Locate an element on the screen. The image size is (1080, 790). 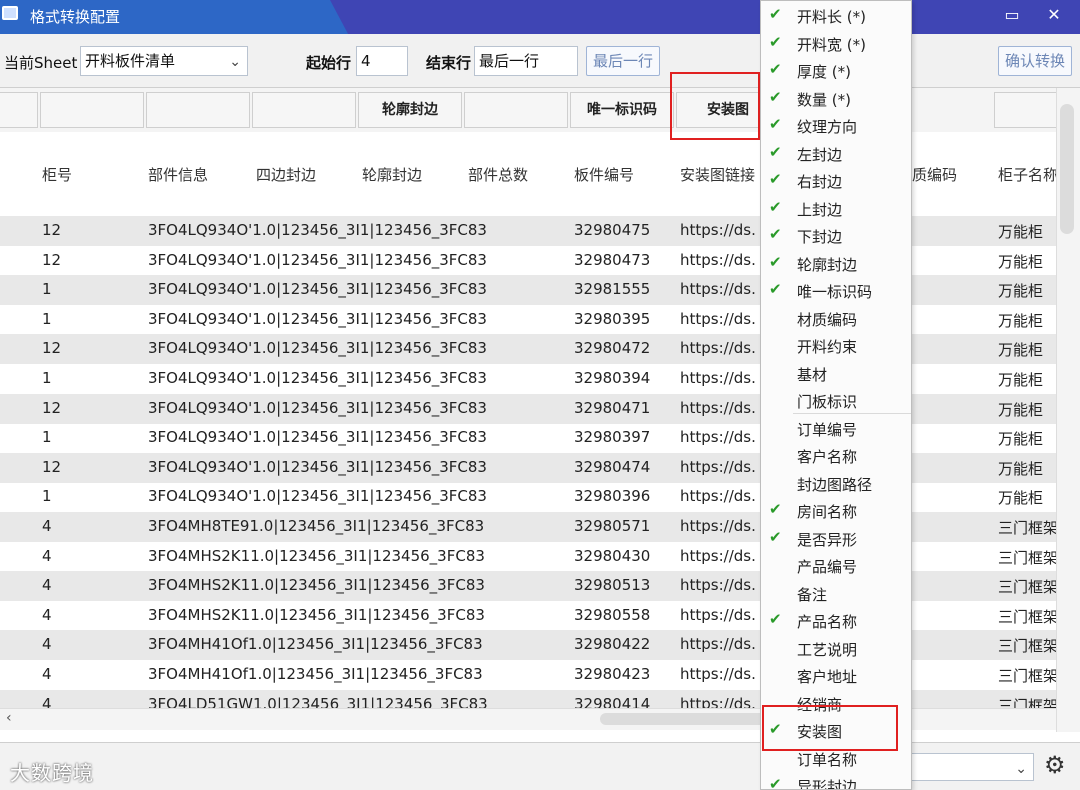
menu-item-label: 客户名称 is located at coordinates (827, 457).